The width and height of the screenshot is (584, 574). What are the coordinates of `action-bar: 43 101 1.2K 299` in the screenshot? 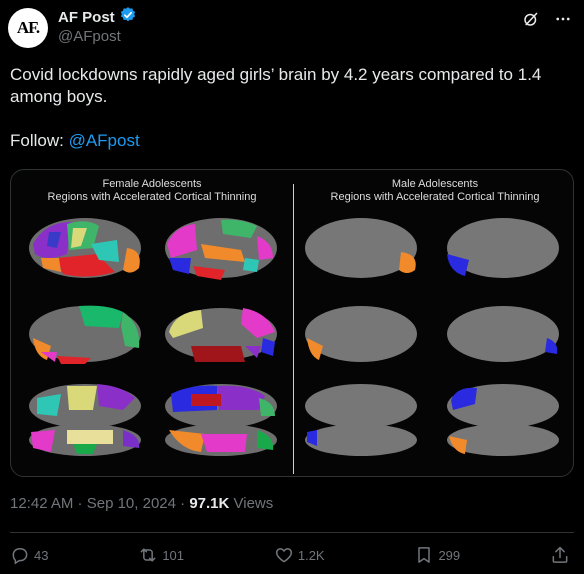 It's located at (290, 555).